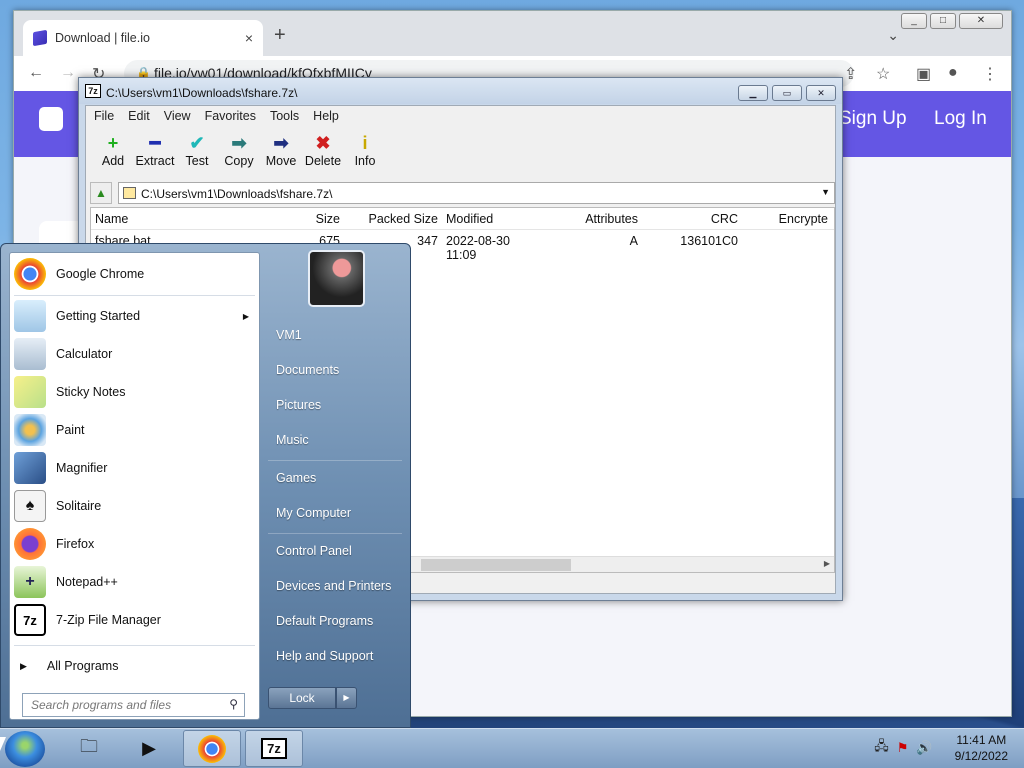 This screenshot has height=768, width=1024. Describe the element at coordinates (237, 194) in the screenshot. I see `7zip-address-text: C:\Users\vm1\Downloads\fshare.7z\` at that location.